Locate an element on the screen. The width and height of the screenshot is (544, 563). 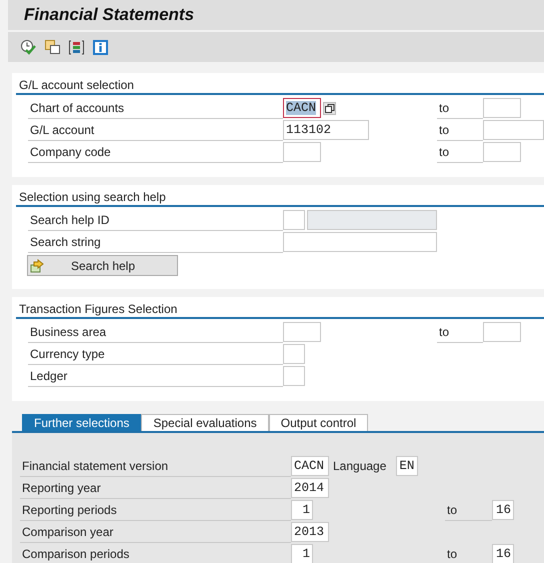
execute-icon is located at coordinates (28, 47).